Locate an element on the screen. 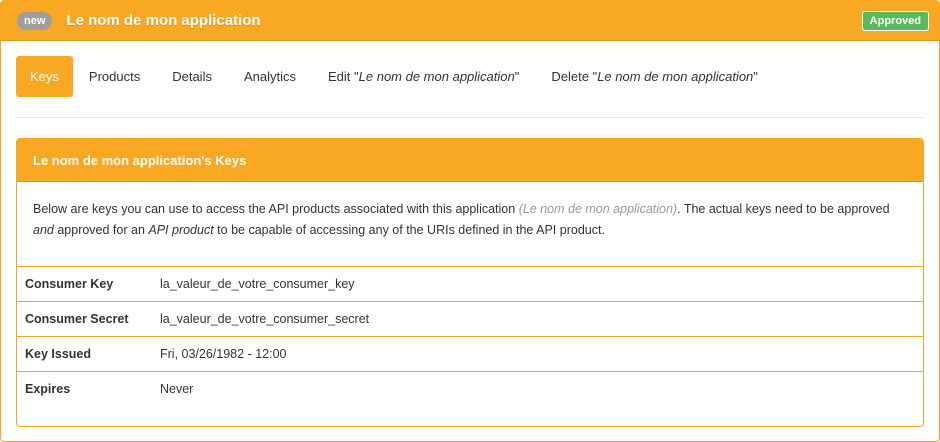 The image size is (940, 442). table-row: Expires Never is located at coordinates (470, 389).